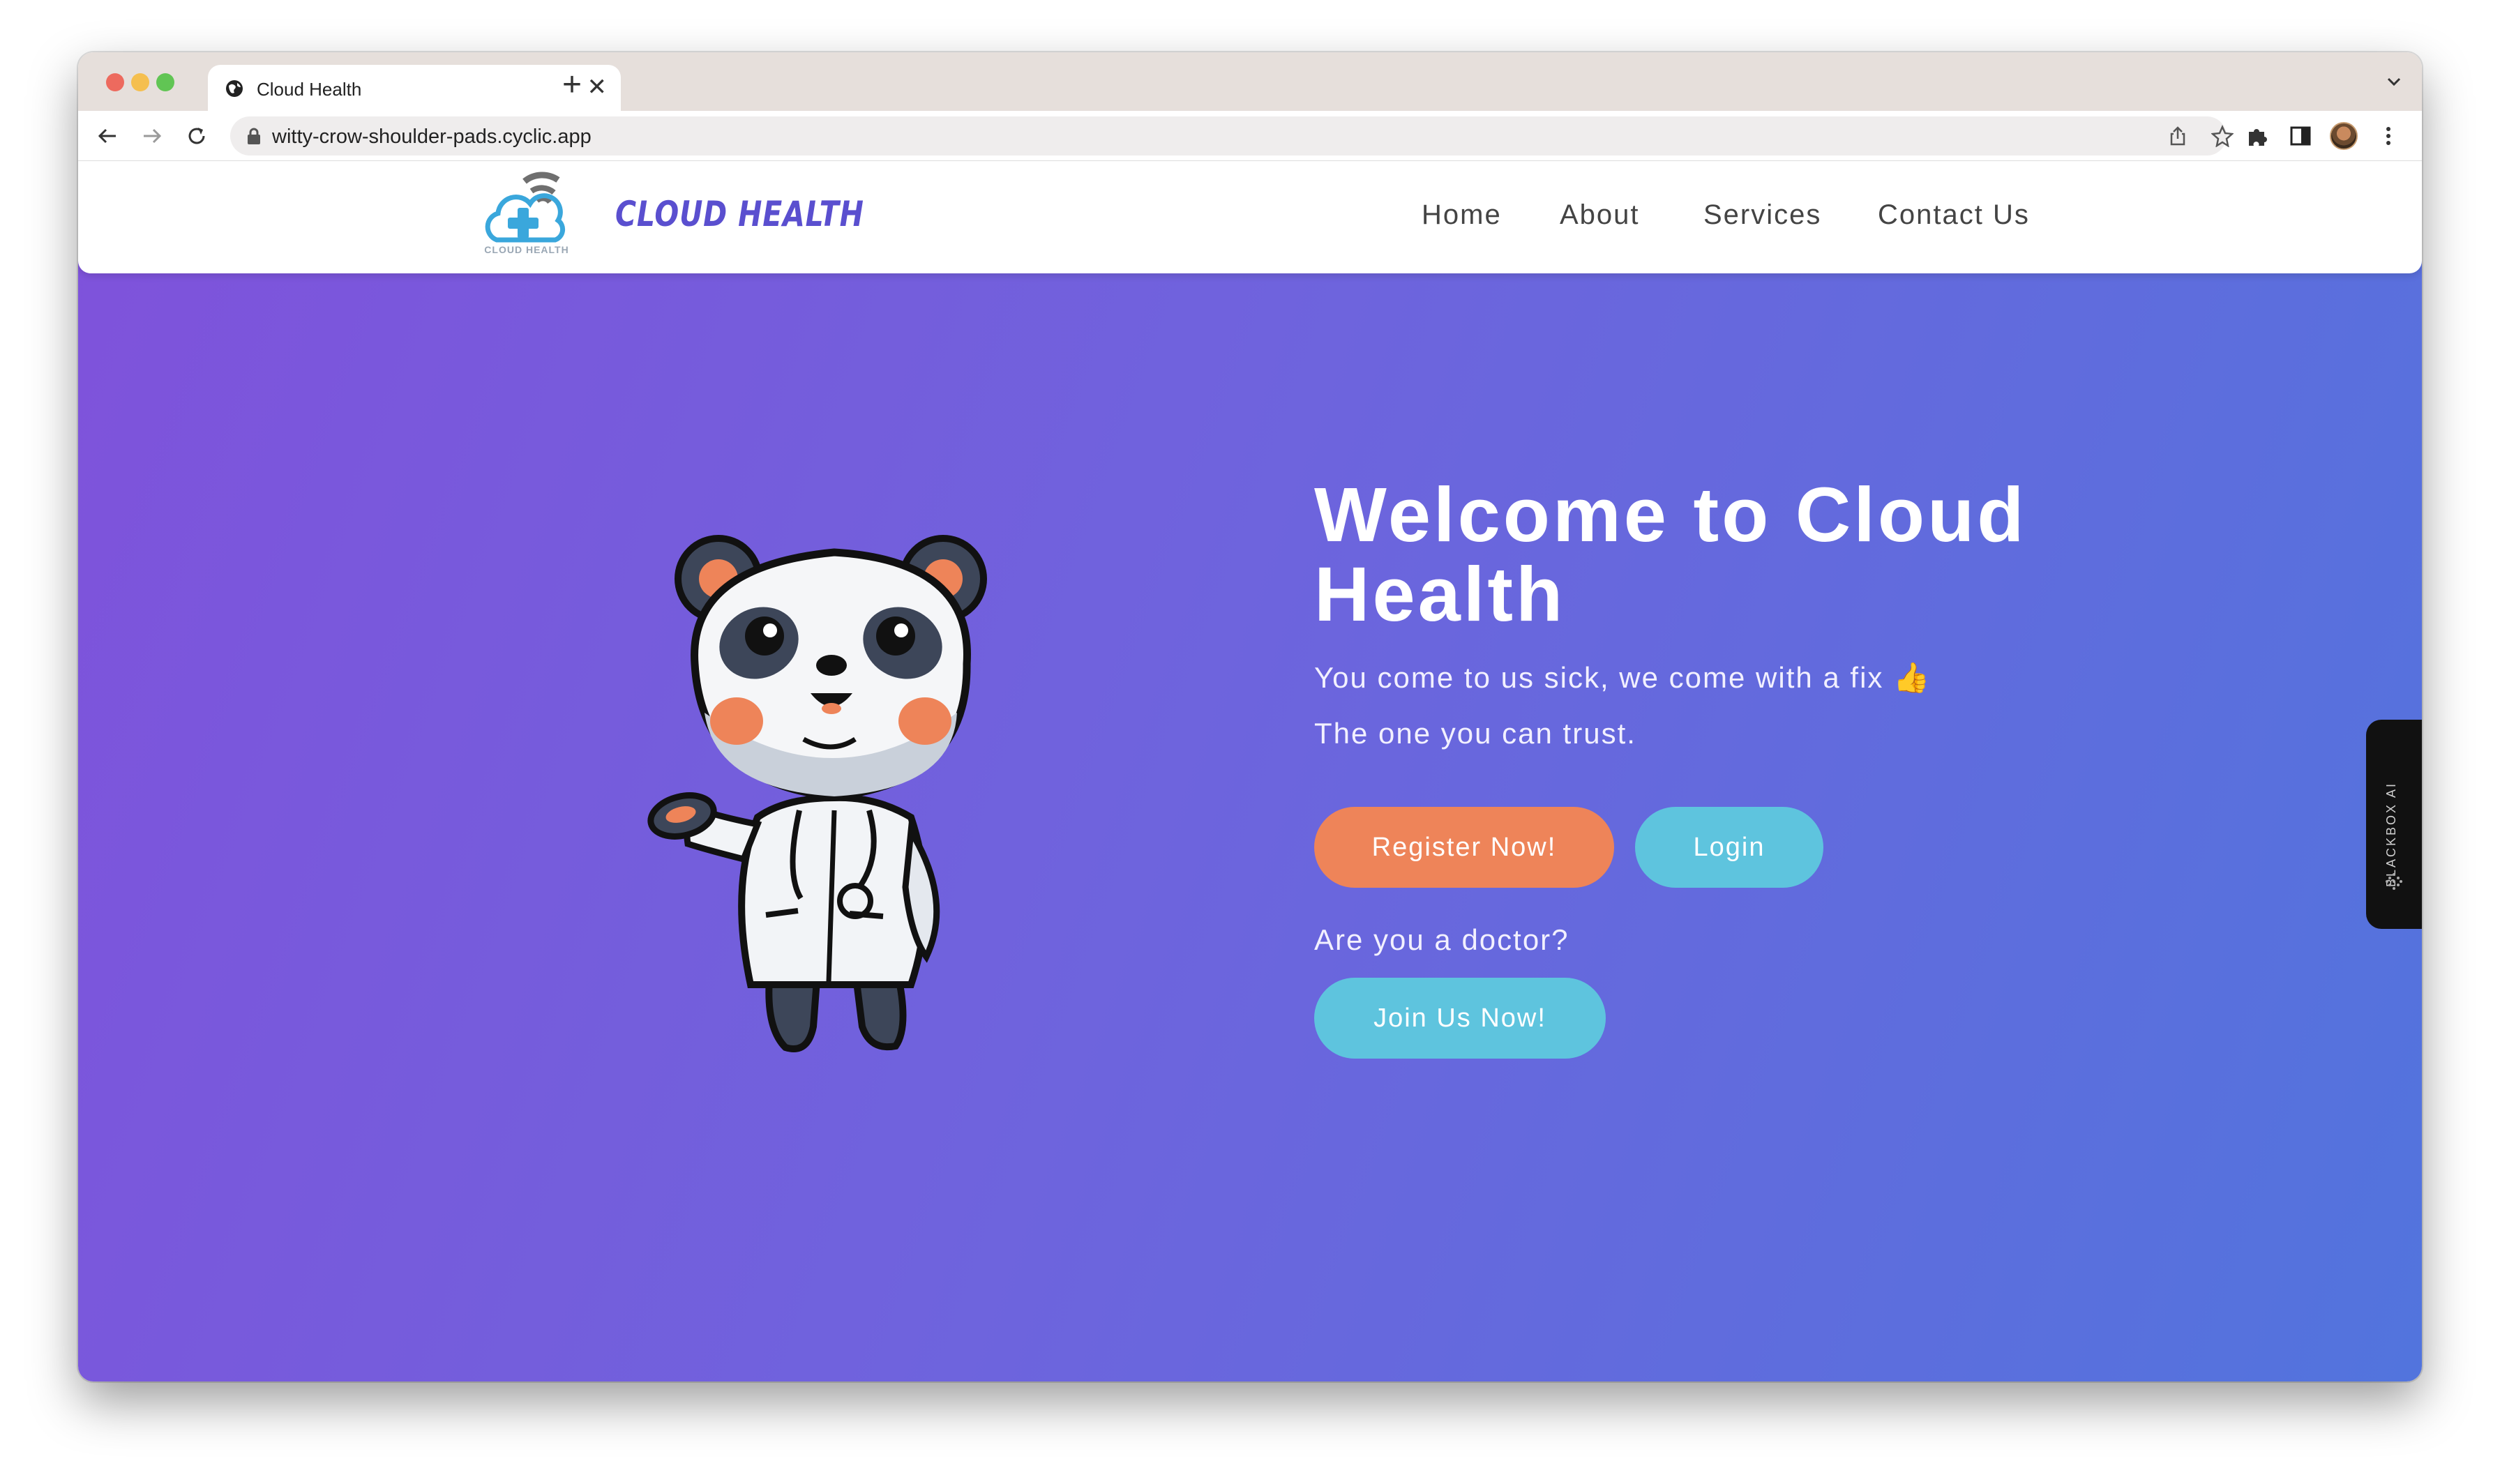 This screenshot has width=2500, height=1484. I want to click on panda-doctor-illustration, so click(817, 793).